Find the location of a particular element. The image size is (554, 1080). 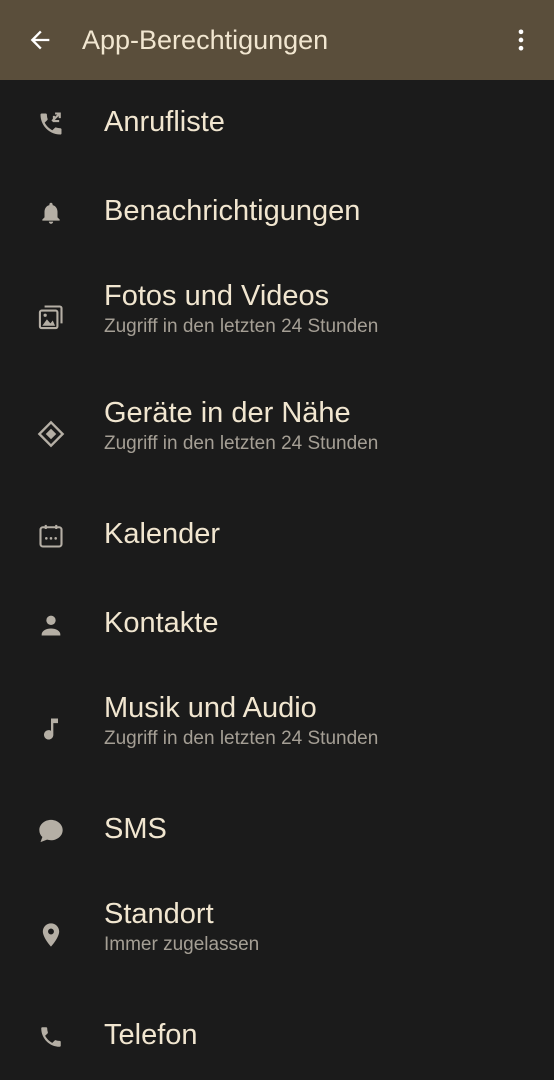

permission-label: SMS is located at coordinates (135, 829).